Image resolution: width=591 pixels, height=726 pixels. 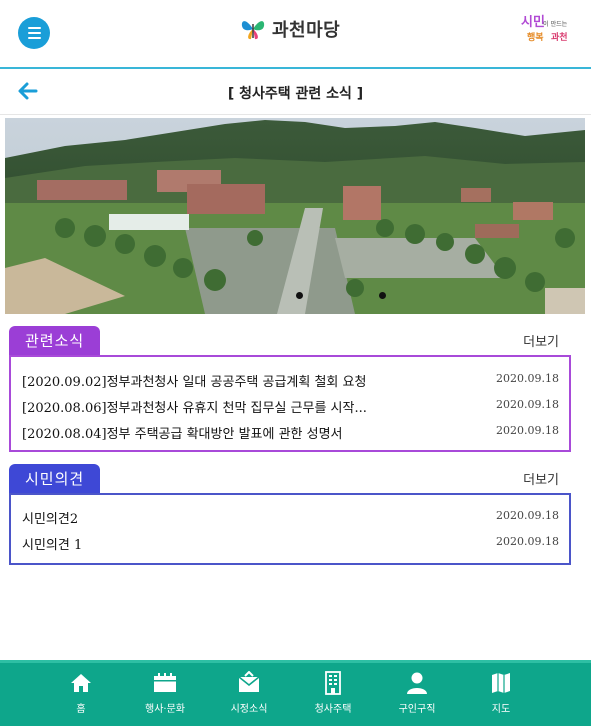 I want to click on butterfly-logo-icon, so click(x=253, y=30).